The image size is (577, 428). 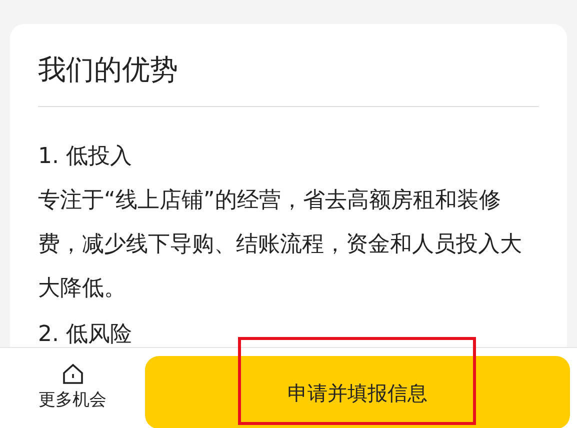 I want to click on item-heading: 1. 低投入, so click(x=85, y=157).